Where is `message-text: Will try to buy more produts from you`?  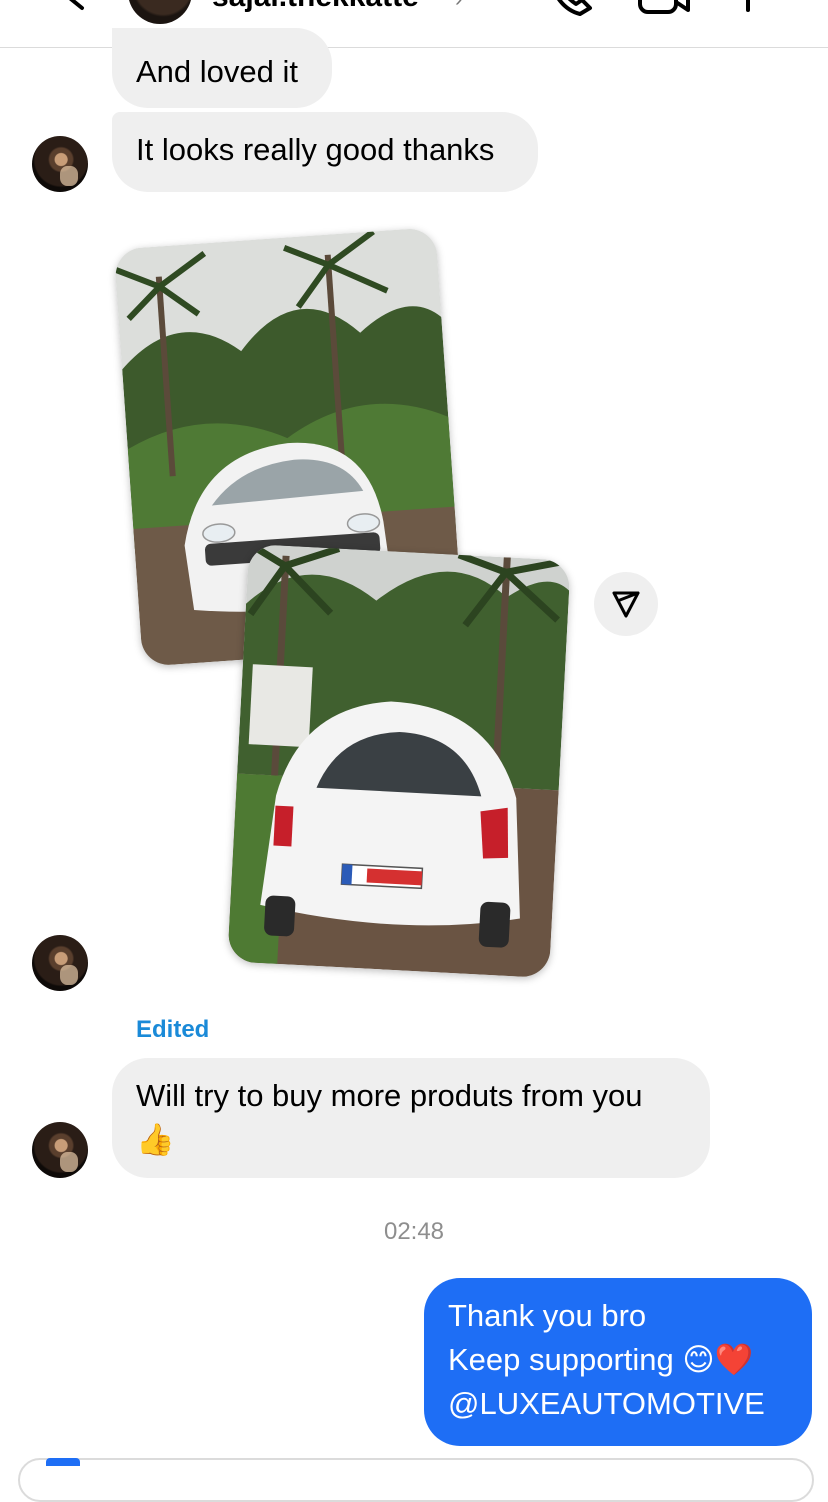 message-text: Will try to buy more produts from you is located at coordinates (389, 1095).